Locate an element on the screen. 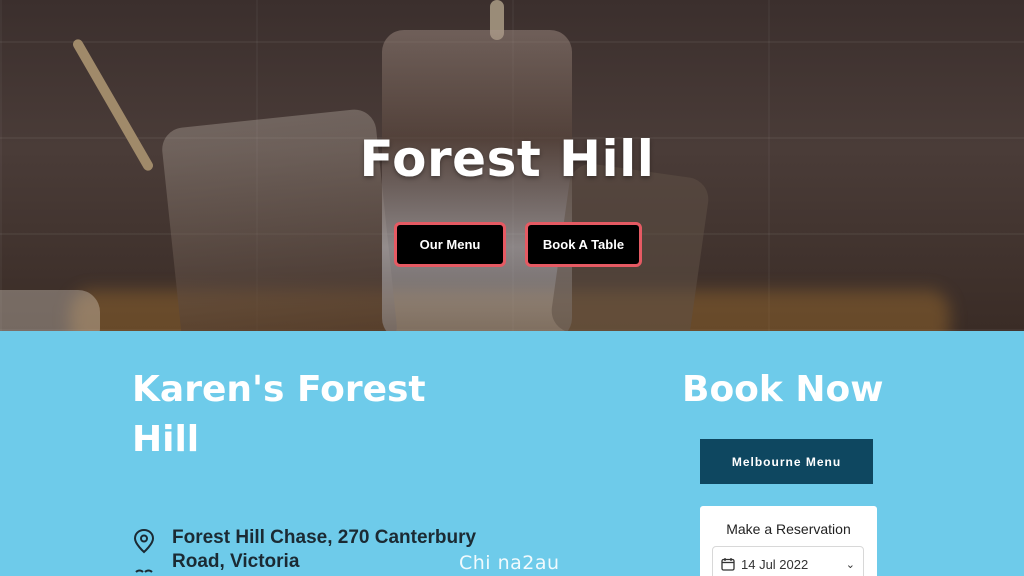  phone-icon is located at coordinates (144, 571).